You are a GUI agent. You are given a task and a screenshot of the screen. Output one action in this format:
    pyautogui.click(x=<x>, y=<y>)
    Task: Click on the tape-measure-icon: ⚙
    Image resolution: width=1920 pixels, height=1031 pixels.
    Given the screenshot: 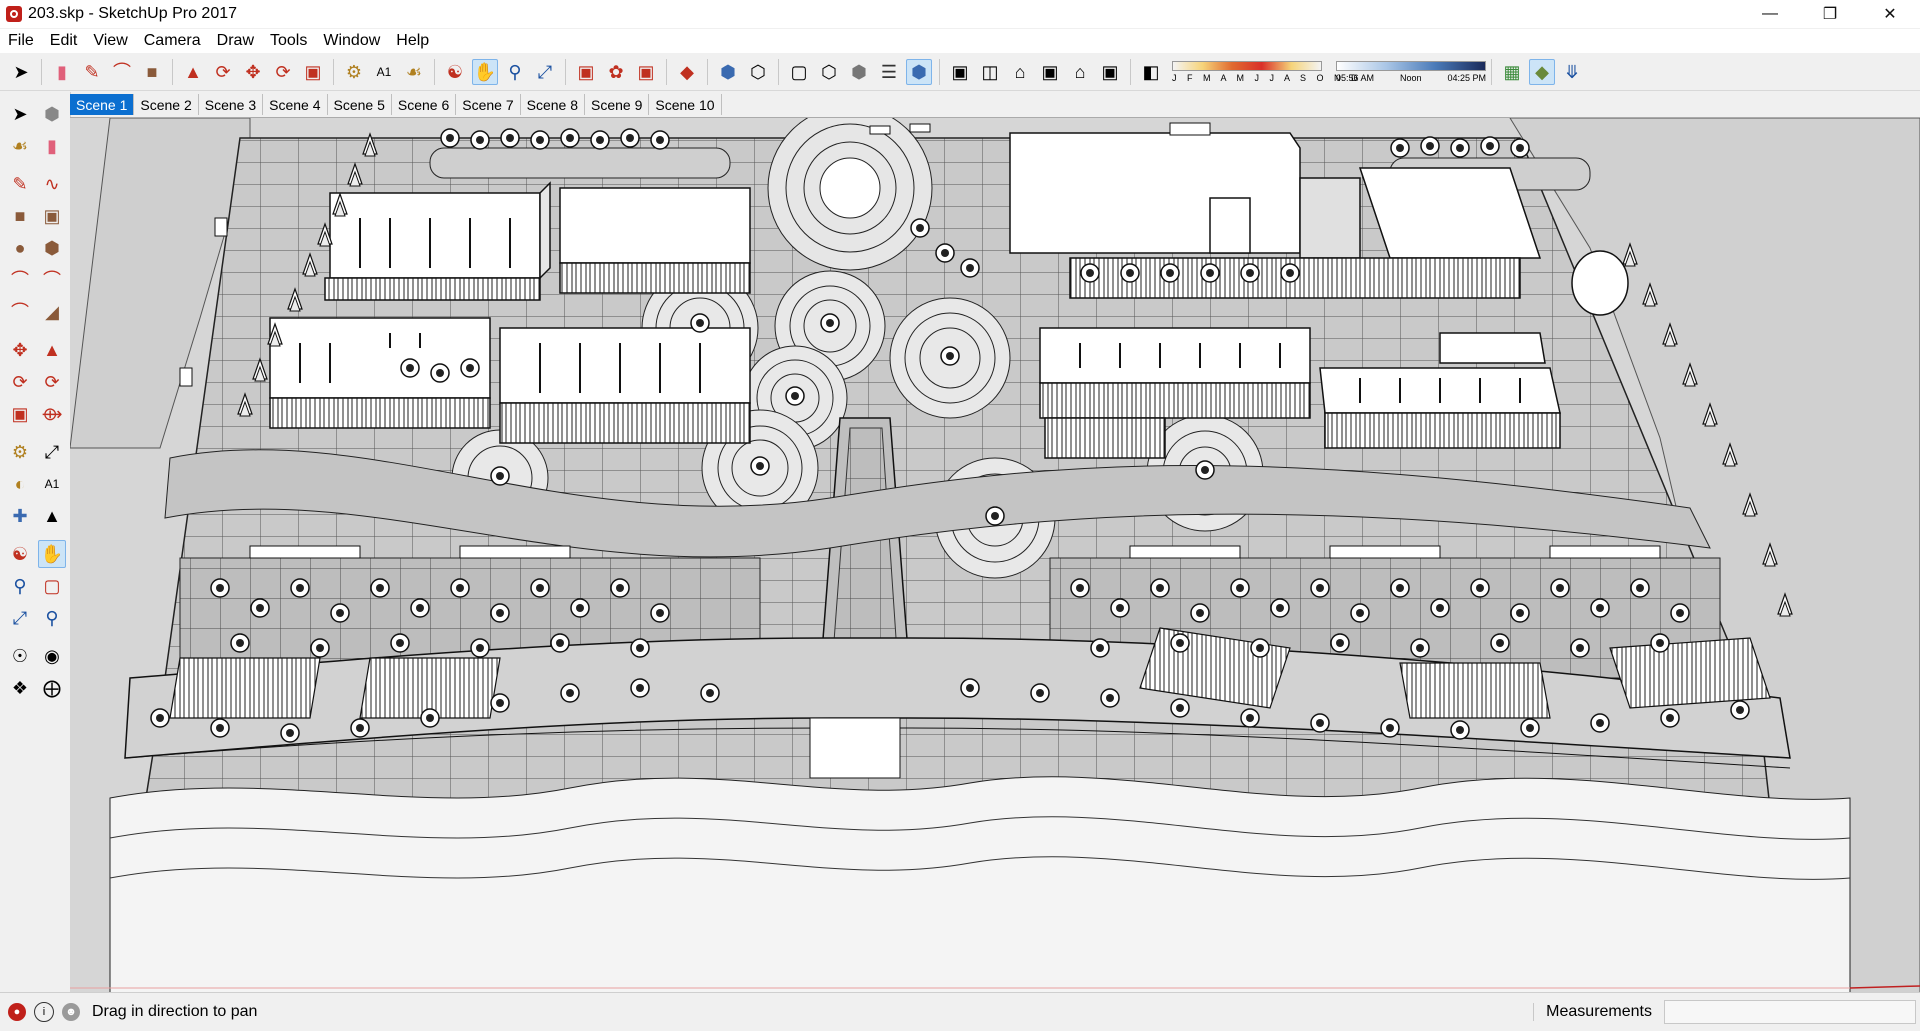 What is the action you would take?
    pyautogui.click(x=20, y=452)
    